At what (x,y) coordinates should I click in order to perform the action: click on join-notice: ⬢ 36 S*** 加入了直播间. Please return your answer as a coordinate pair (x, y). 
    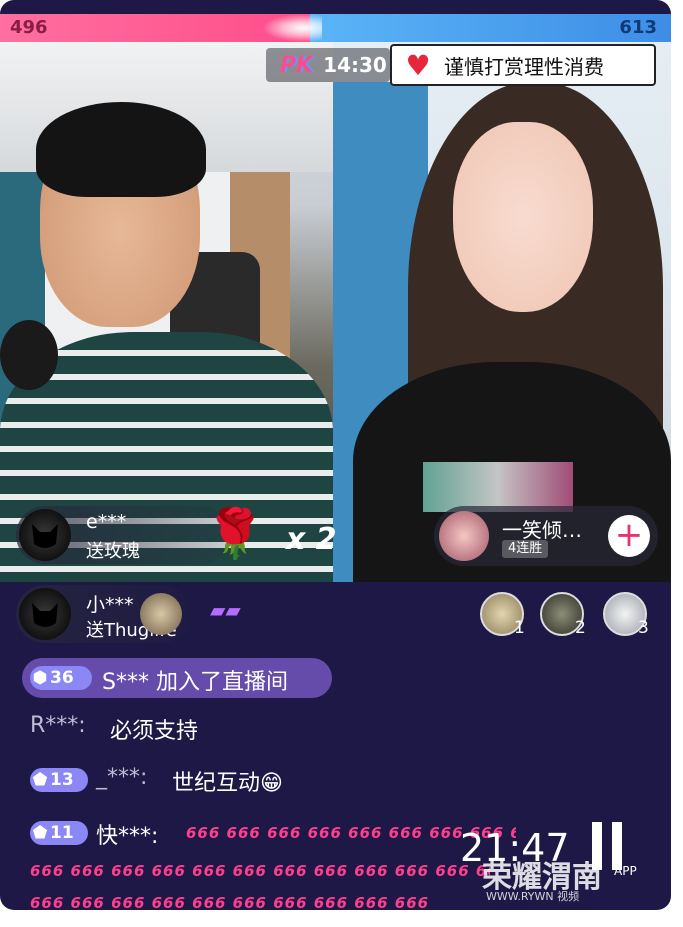
    Looking at the image, I should click on (177, 678).